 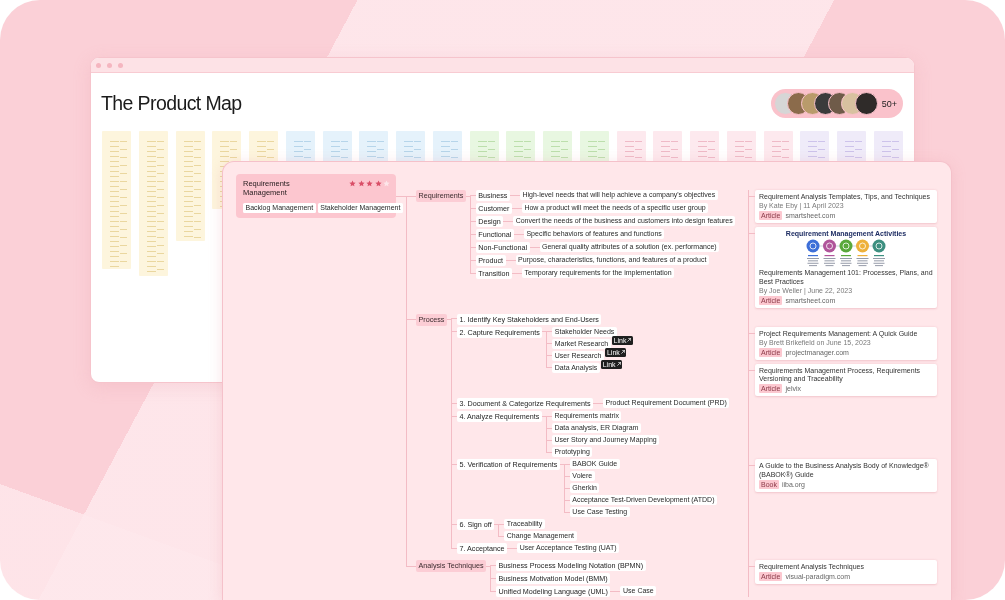 I want to click on contributors-pill: 50+, so click(x=836, y=103).